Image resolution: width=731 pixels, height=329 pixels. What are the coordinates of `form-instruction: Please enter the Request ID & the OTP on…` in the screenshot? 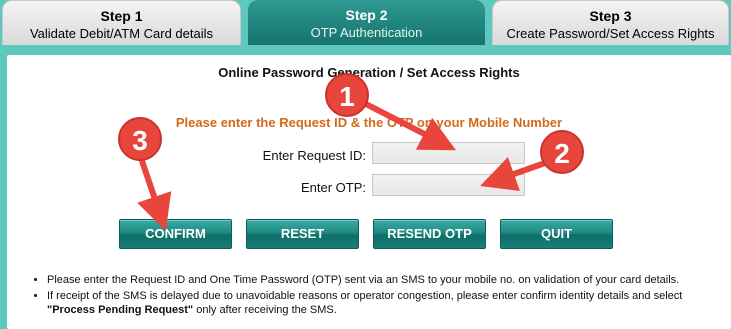 It's located at (369, 122).